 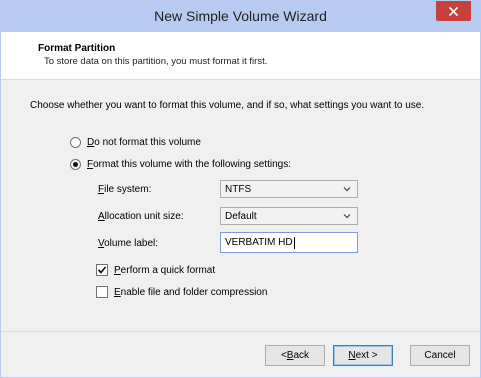 What do you see at coordinates (440, 355) in the screenshot?
I see `cancel-button: Cancel` at bounding box center [440, 355].